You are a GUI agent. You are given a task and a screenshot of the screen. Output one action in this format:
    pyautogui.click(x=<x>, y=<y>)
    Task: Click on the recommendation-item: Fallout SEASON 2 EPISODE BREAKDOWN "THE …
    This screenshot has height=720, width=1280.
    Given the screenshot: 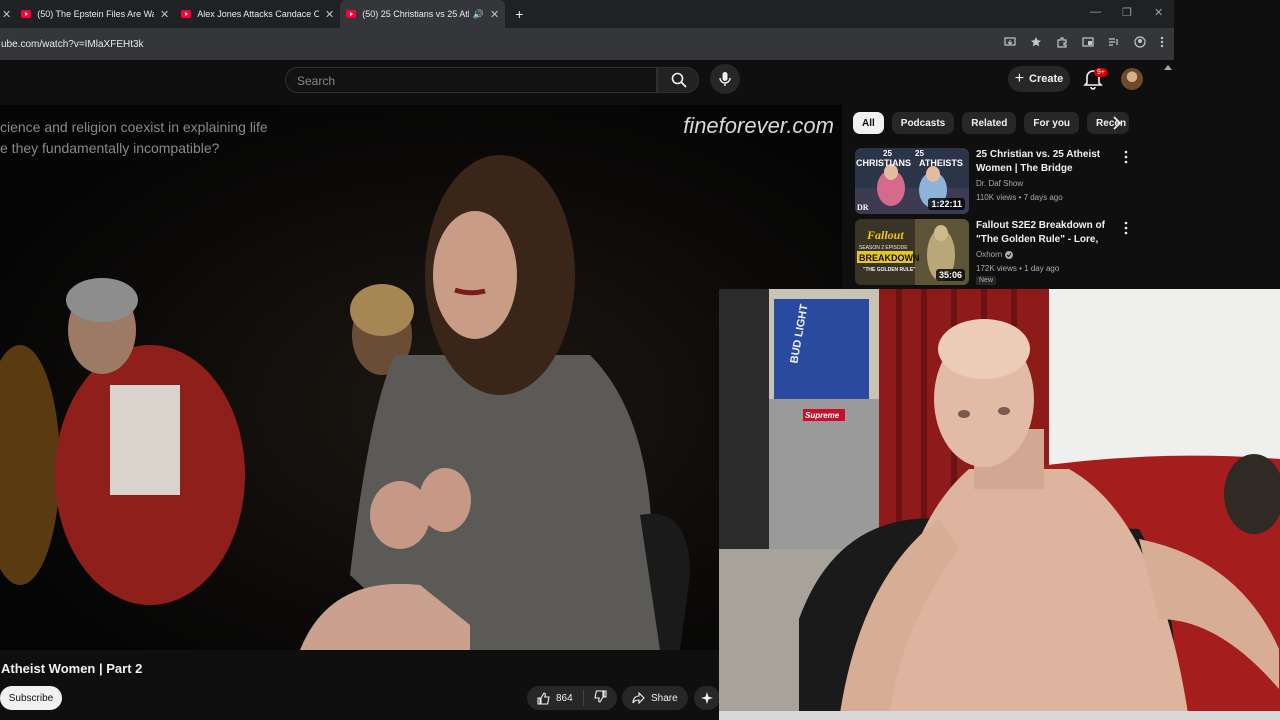 What is the action you would take?
    pyautogui.click(x=1005, y=252)
    